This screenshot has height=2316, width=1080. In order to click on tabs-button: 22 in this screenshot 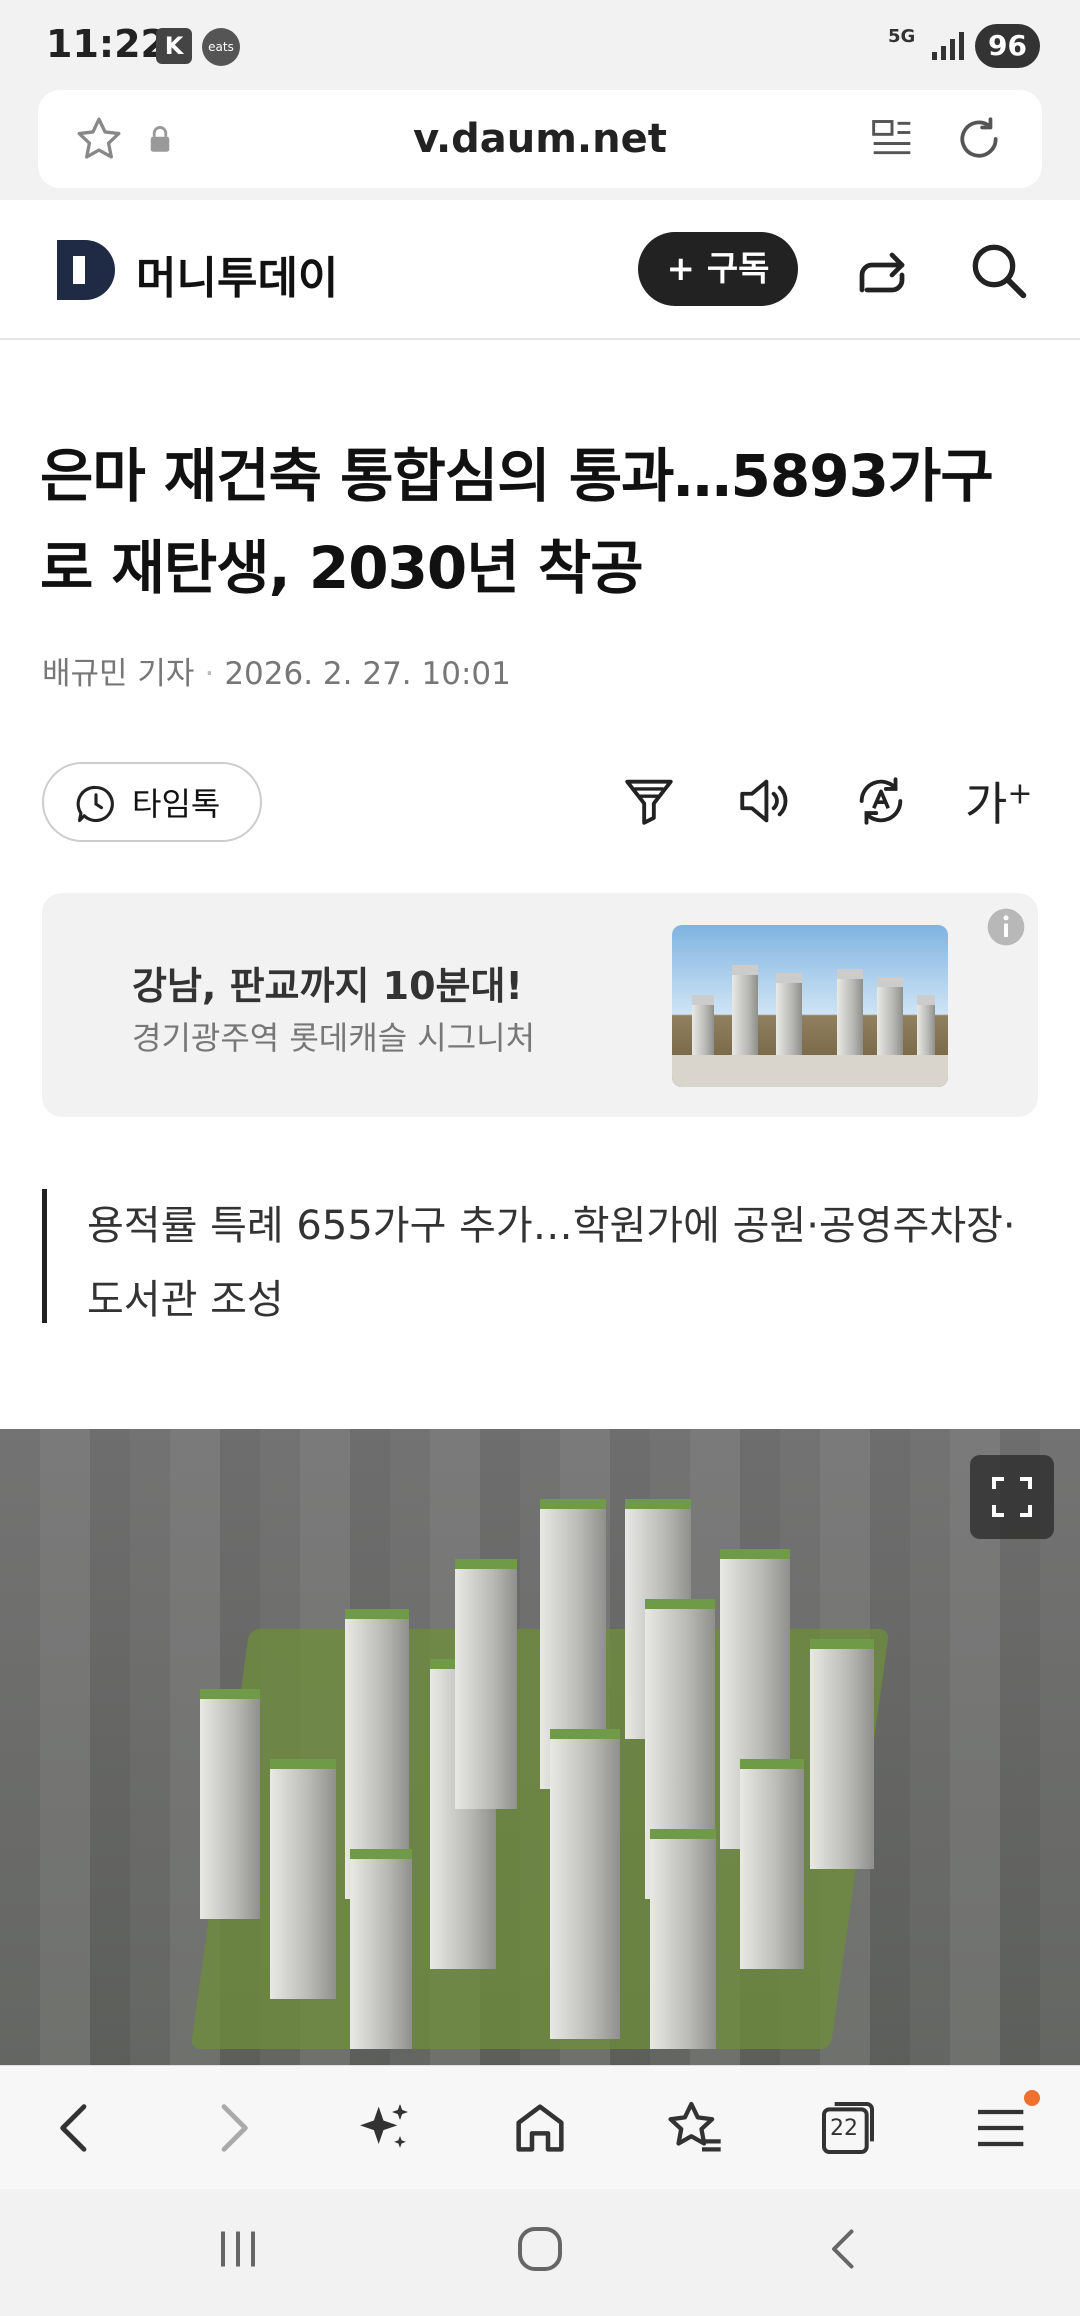, I will do `click(848, 2128)`.